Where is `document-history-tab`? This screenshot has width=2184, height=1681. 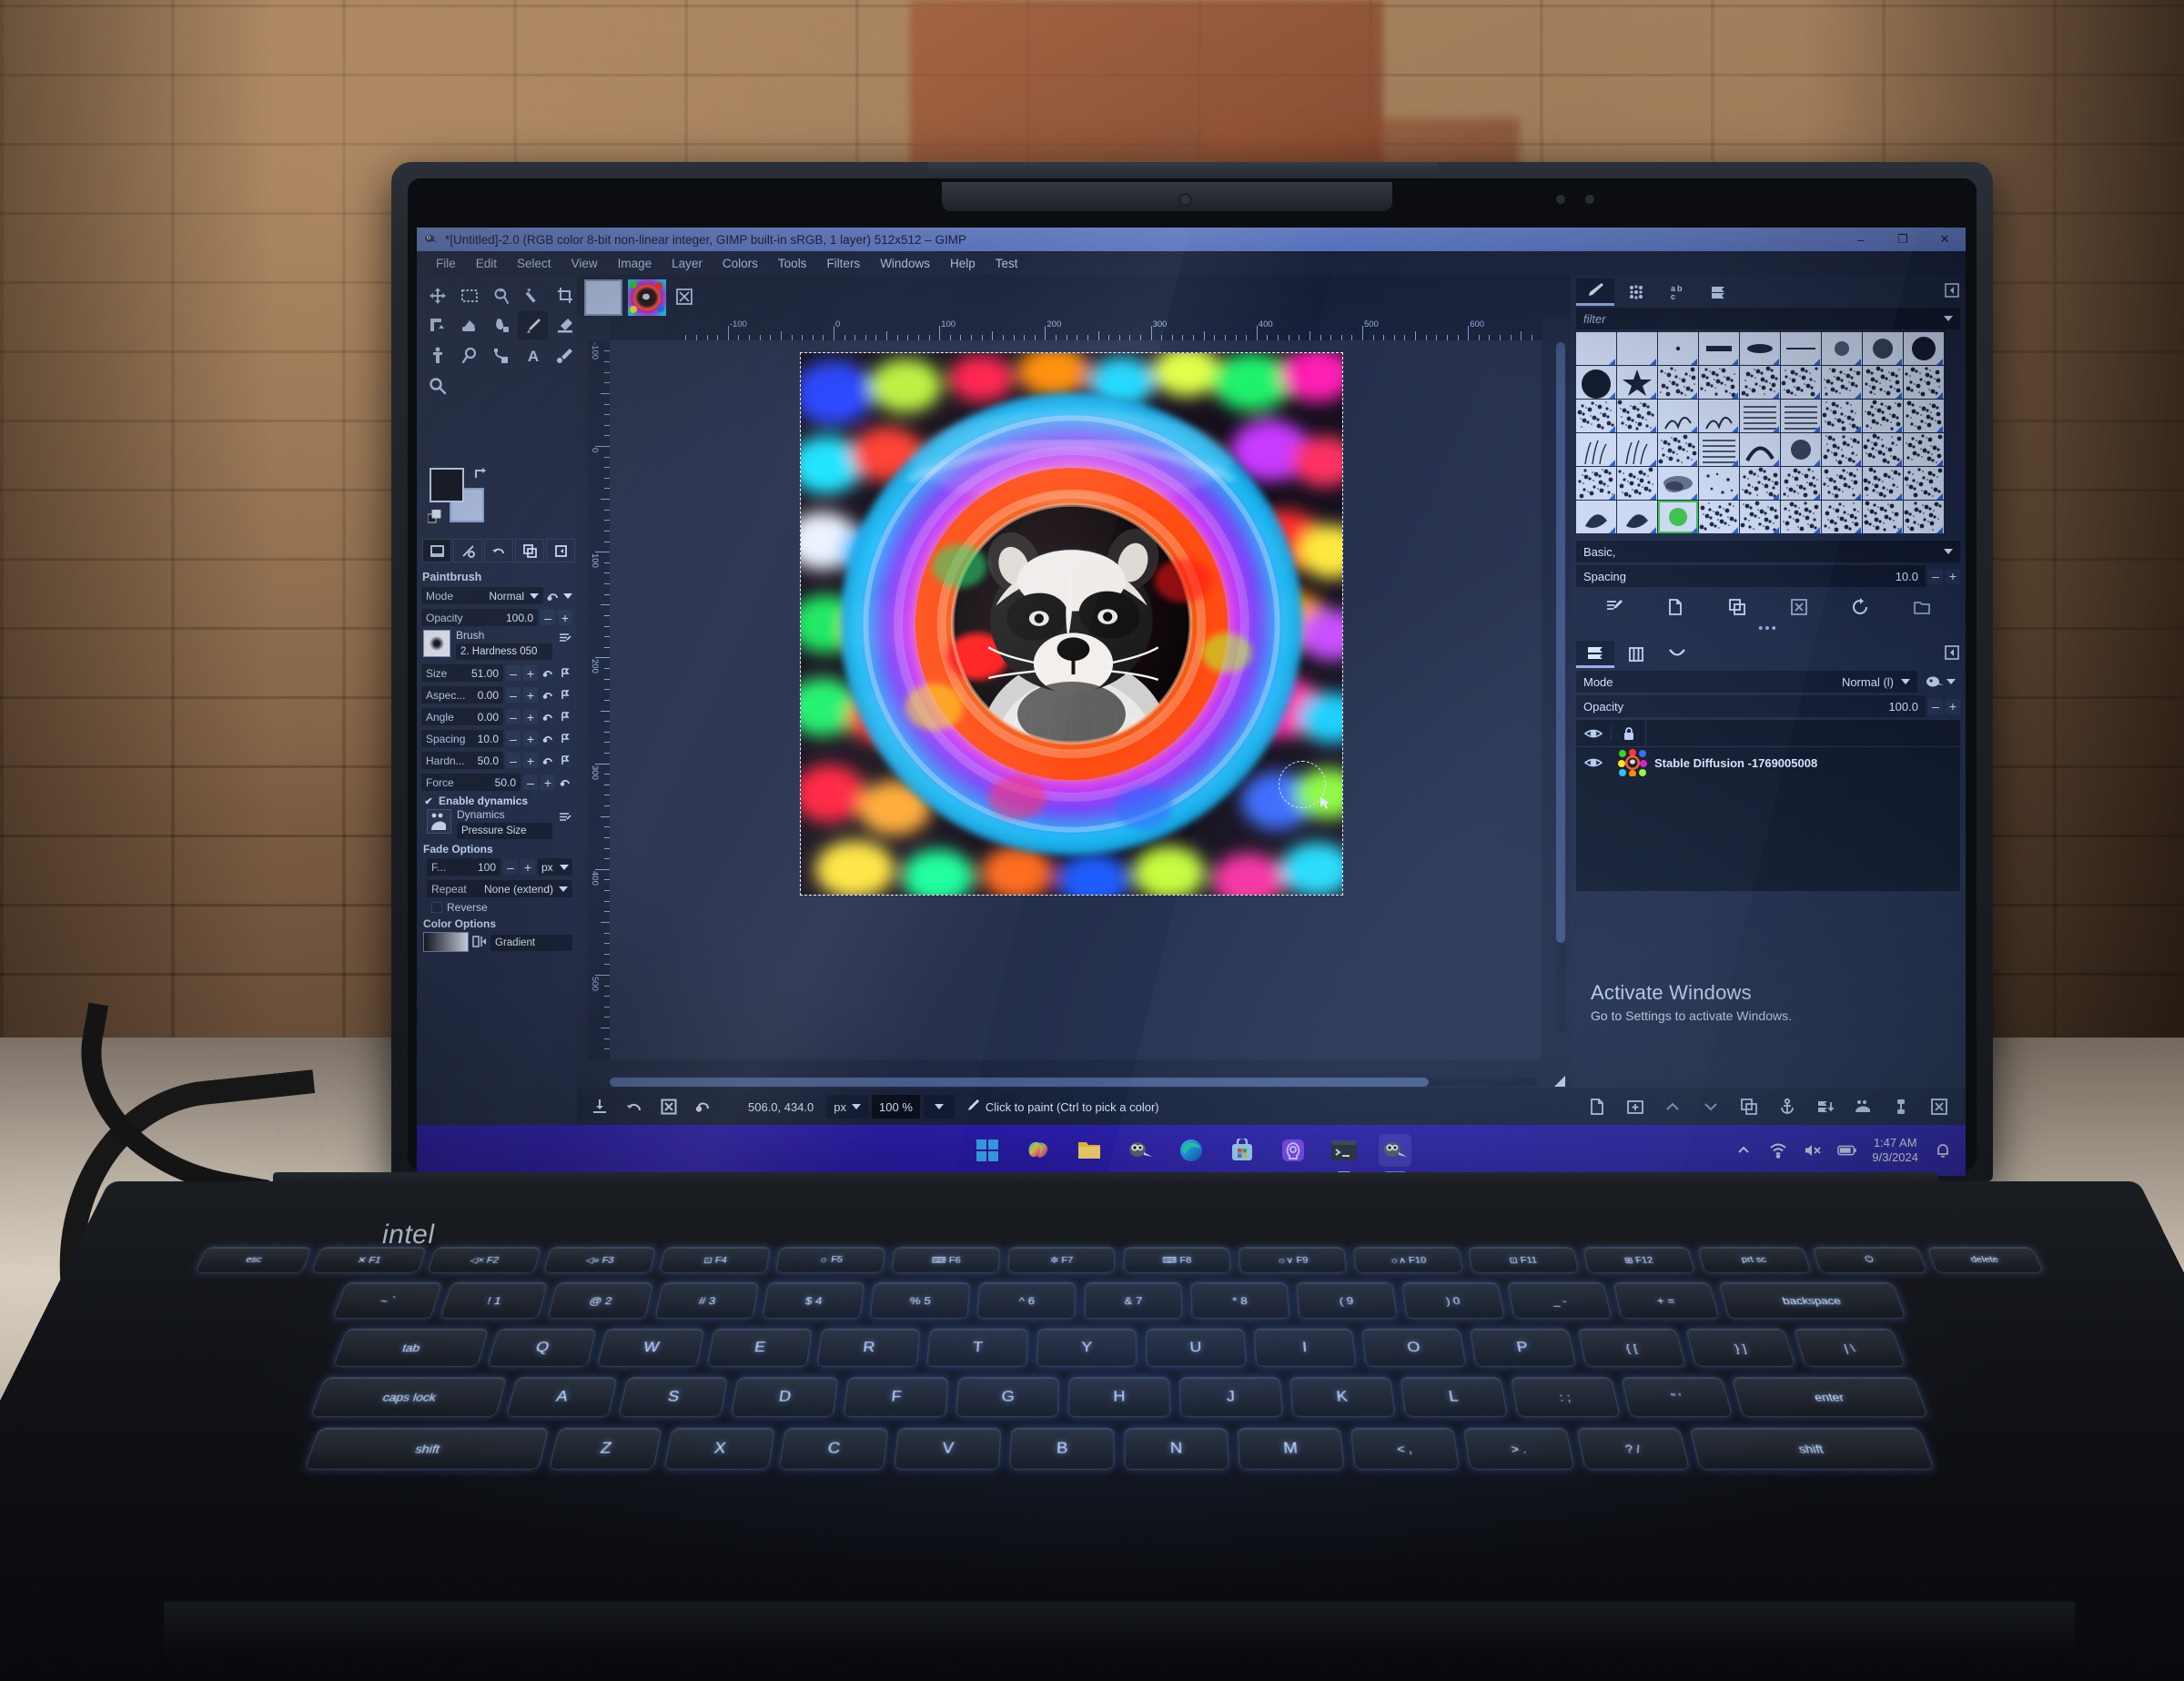 document-history-tab is located at coordinates (1718, 292).